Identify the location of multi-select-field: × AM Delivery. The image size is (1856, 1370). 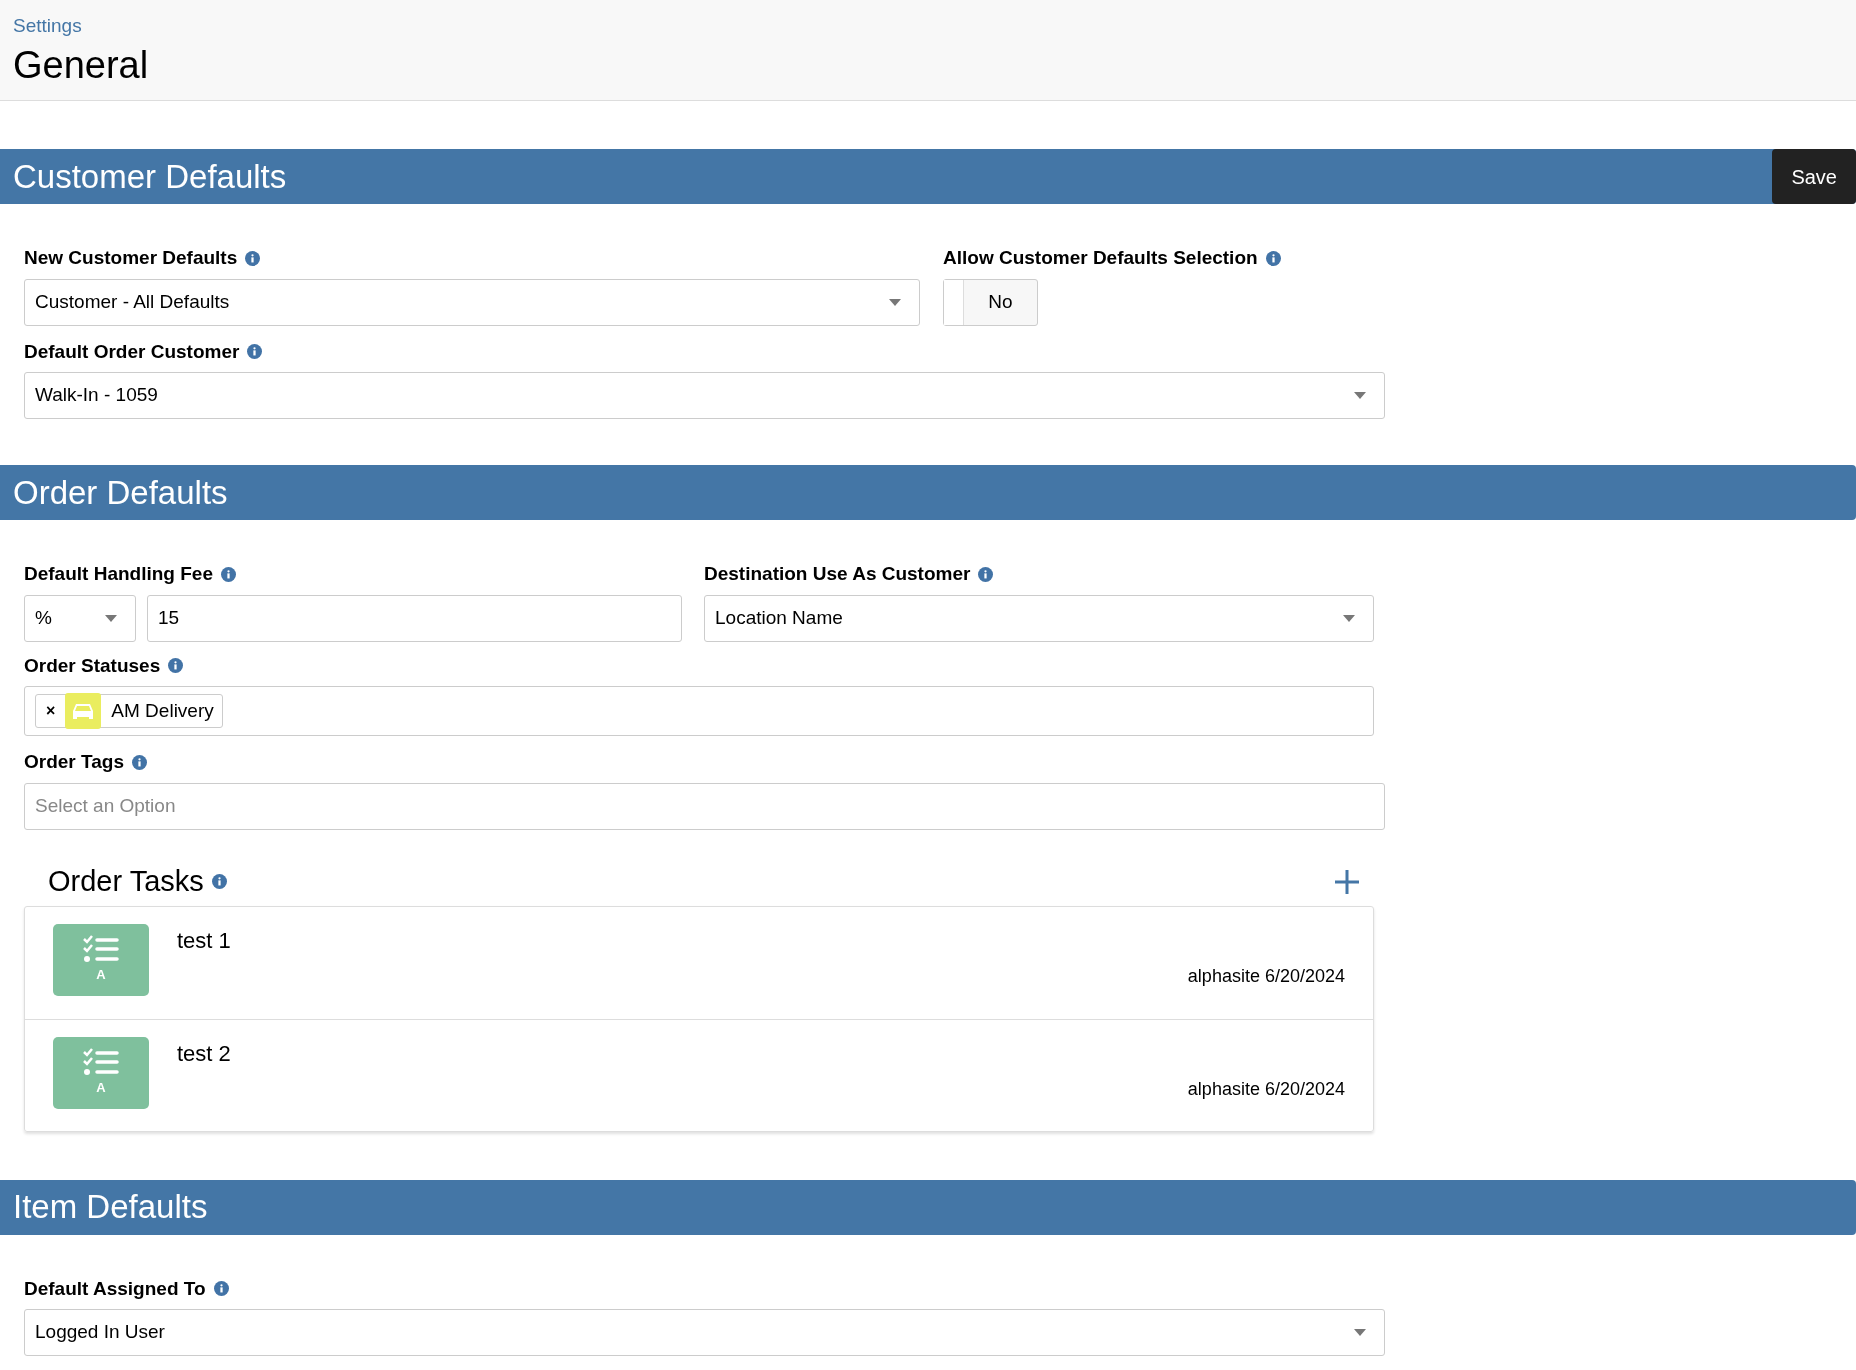
(699, 711).